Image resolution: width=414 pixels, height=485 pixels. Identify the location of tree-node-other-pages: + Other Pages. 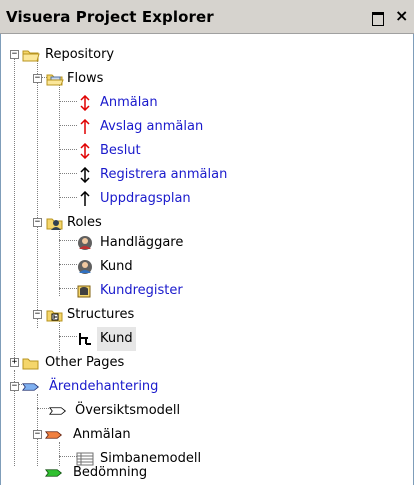
(207, 363).